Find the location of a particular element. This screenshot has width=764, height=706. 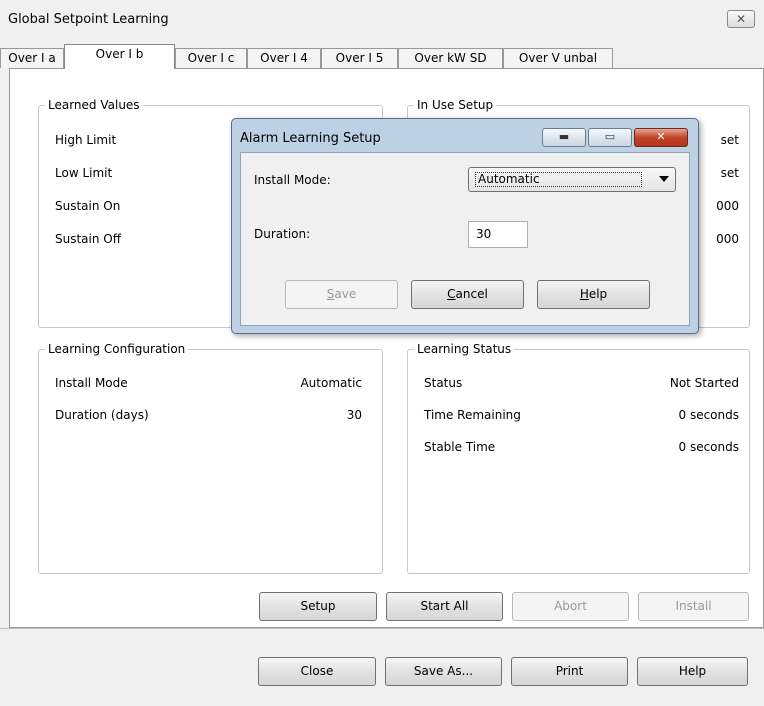

start-all-button: Start All is located at coordinates (444, 606).